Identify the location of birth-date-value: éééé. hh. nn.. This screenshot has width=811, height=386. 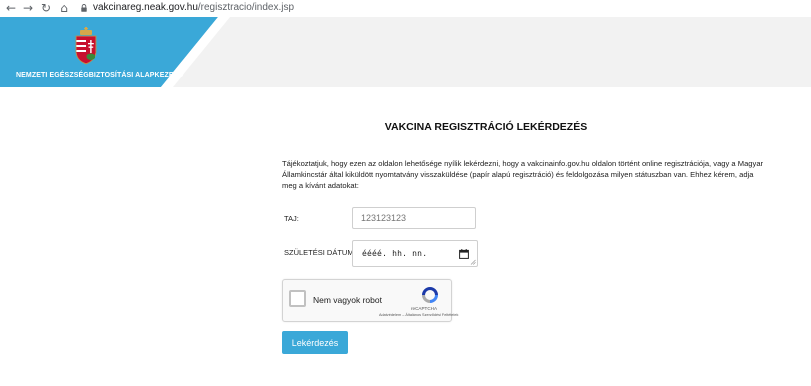
(395, 253).